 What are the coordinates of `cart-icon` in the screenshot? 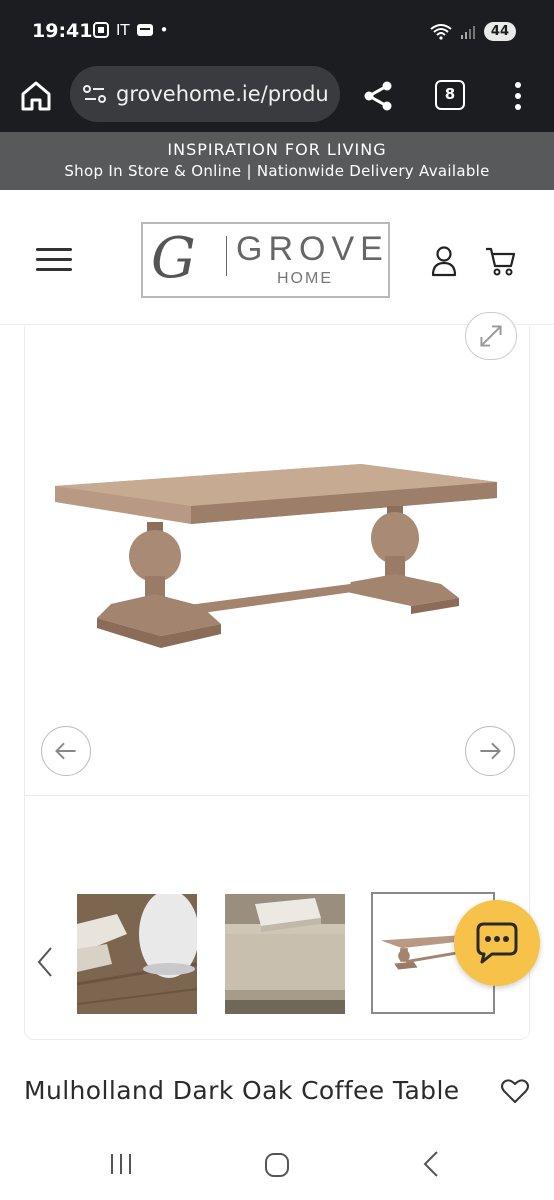 It's located at (501, 261).